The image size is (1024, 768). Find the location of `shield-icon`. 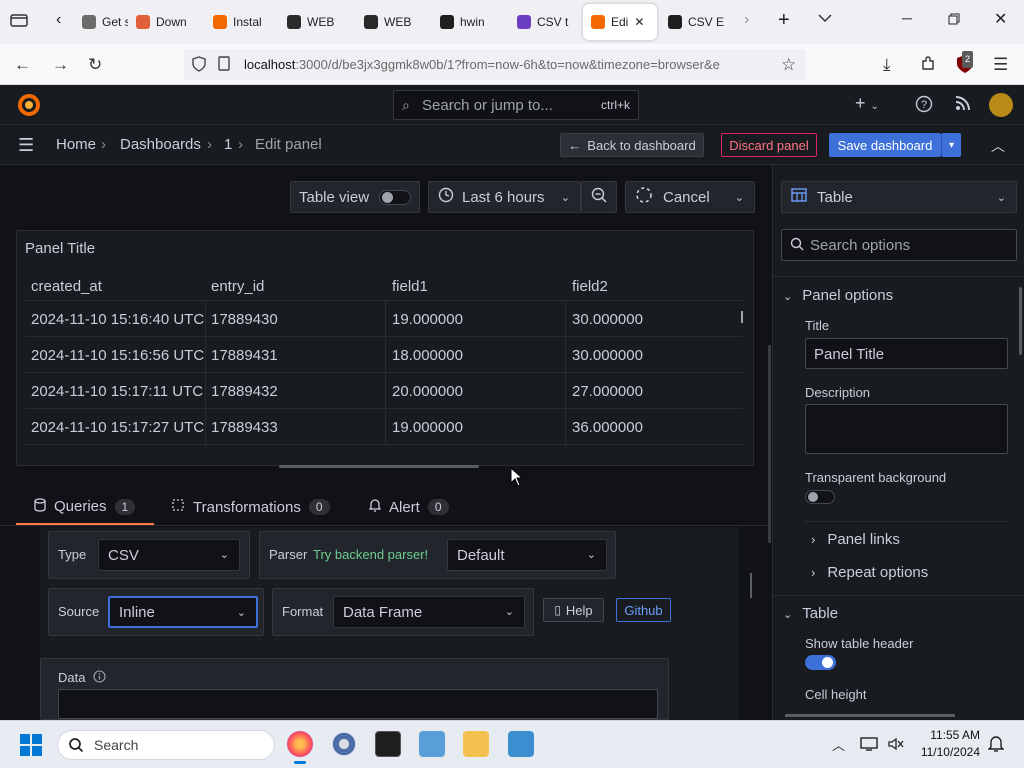

shield-icon is located at coordinates (199, 65).